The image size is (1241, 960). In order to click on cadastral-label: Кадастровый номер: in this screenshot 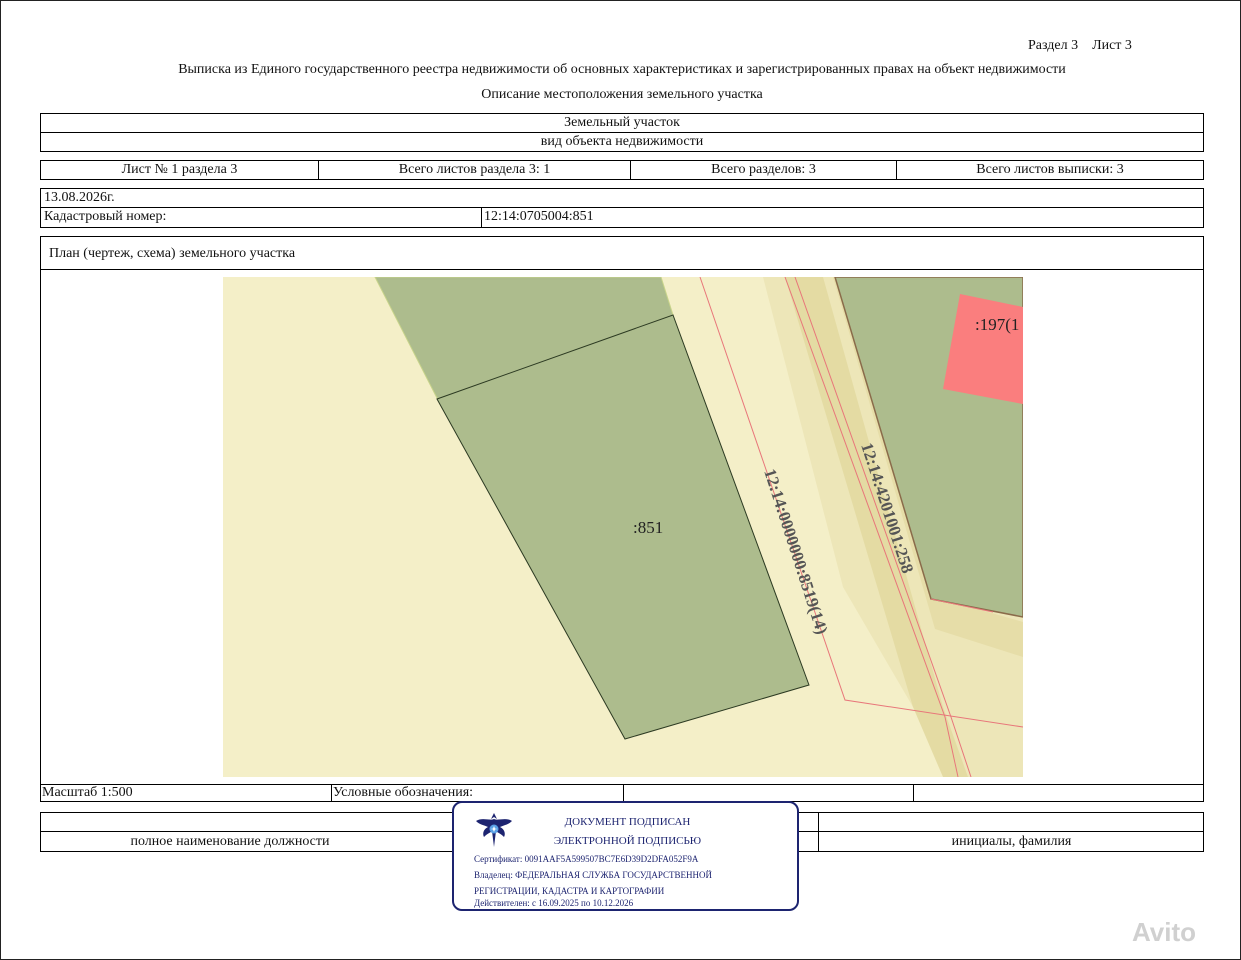, I will do `click(261, 217)`.